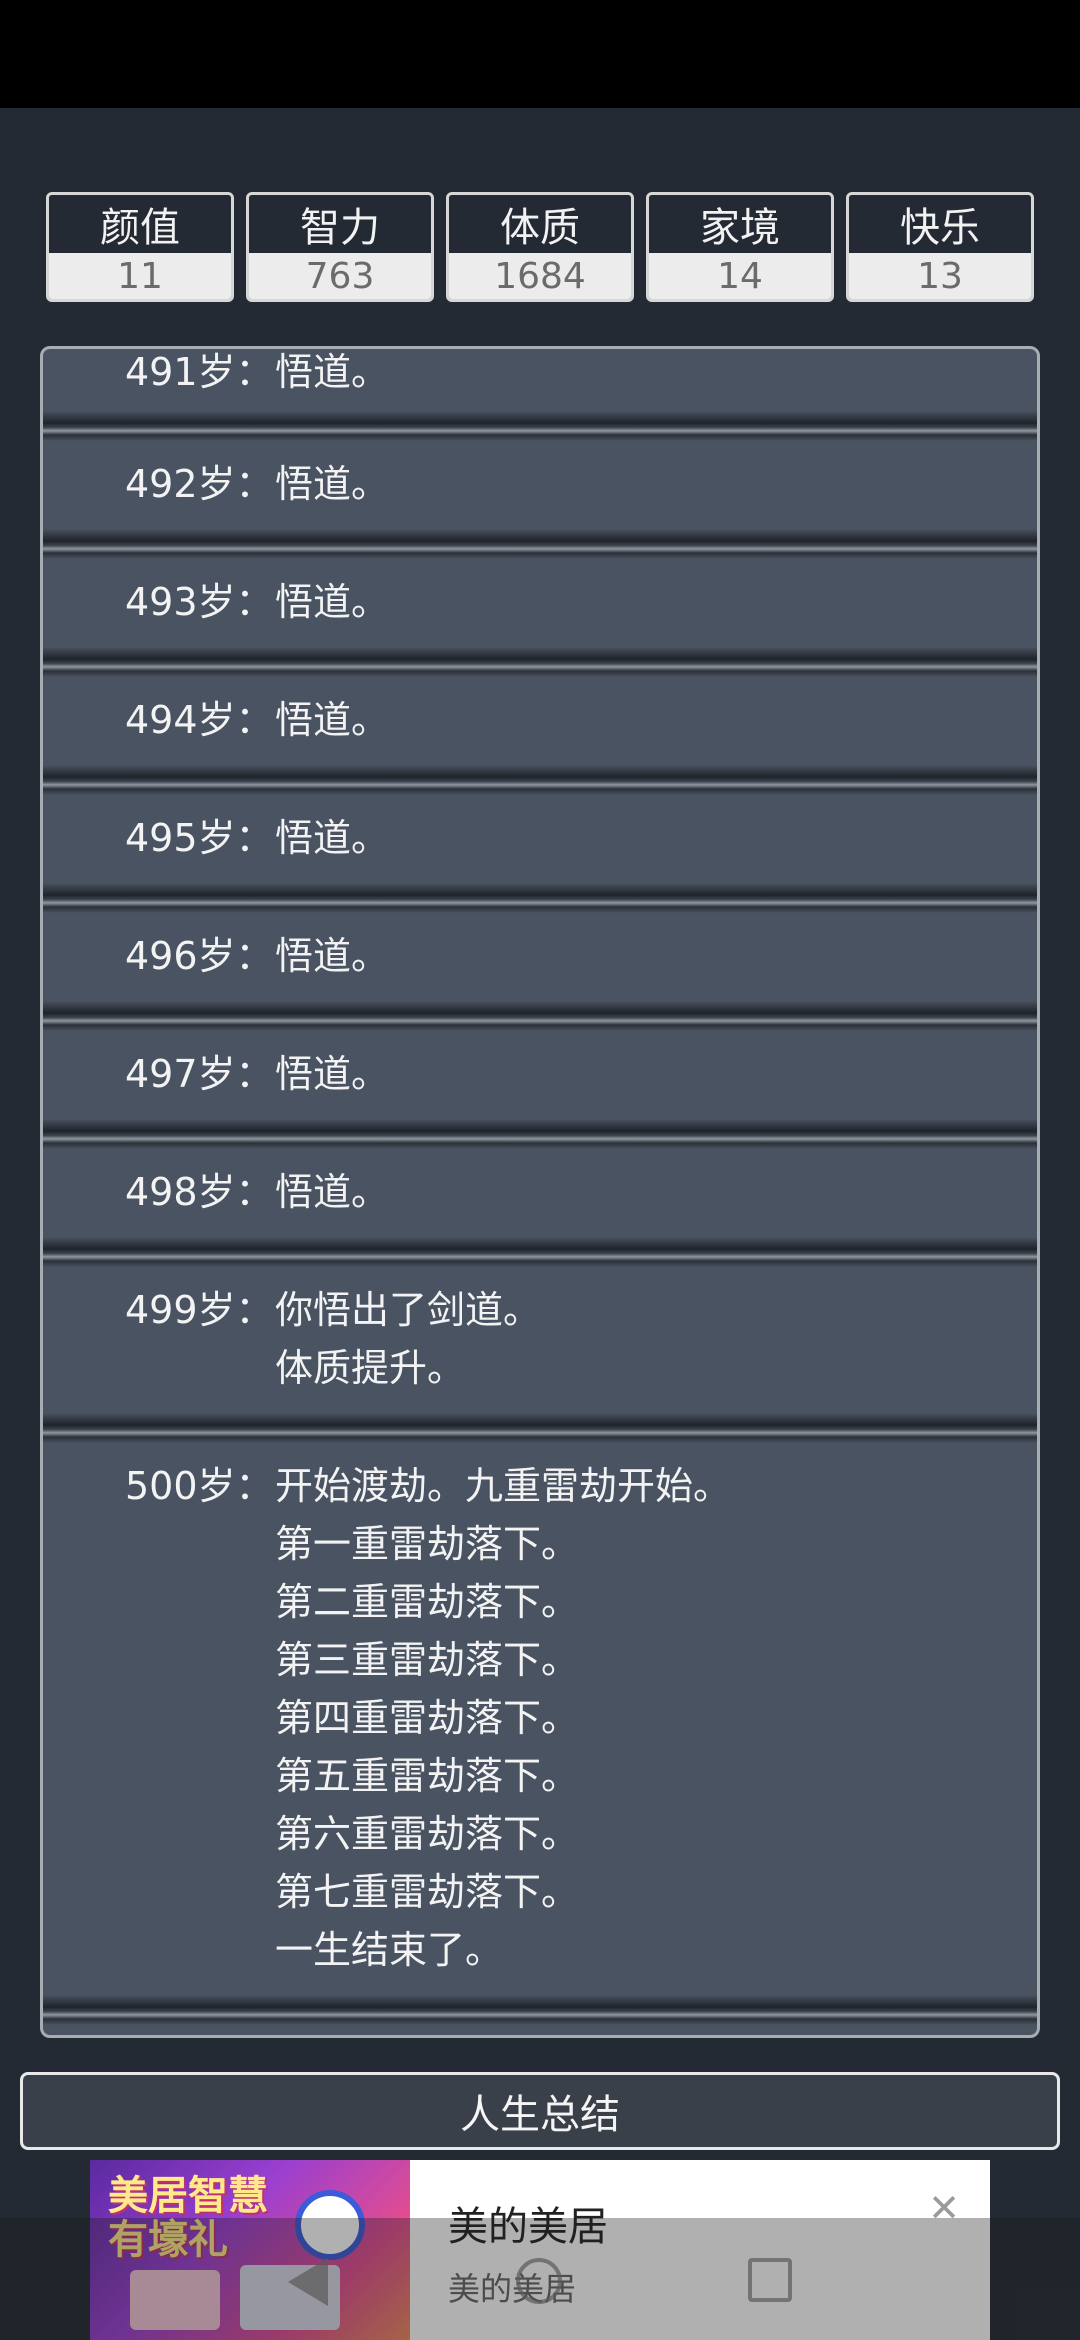 This screenshot has width=1080, height=2340. What do you see at coordinates (340, 276) in the screenshot?
I see `stat-value: 763` at bounding box center [340, 276].